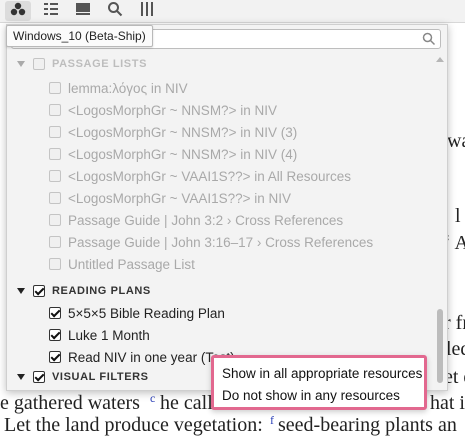  I want to click on item-label: <LogosMorphGr ~ NNSM?> in NIV (4), so click(183, 154).